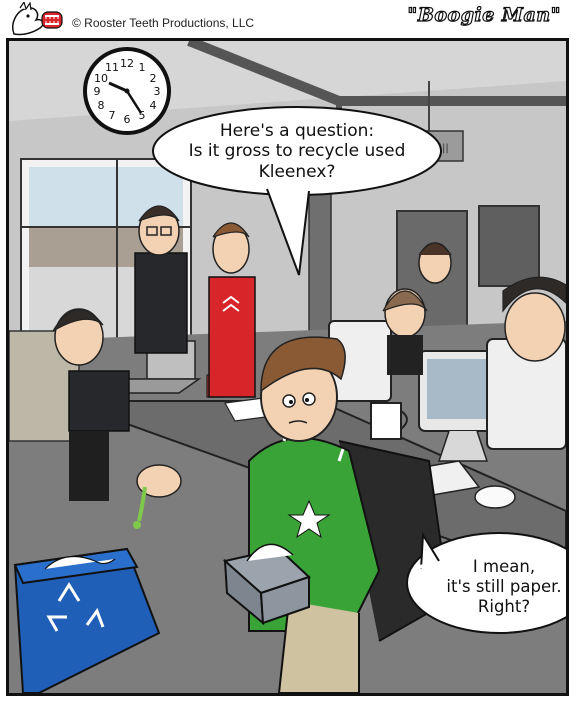  What do you see at coordinates (127, 119) in the screenshot?
I see `clock-numeral: 6` at bounding box center [127, 119].